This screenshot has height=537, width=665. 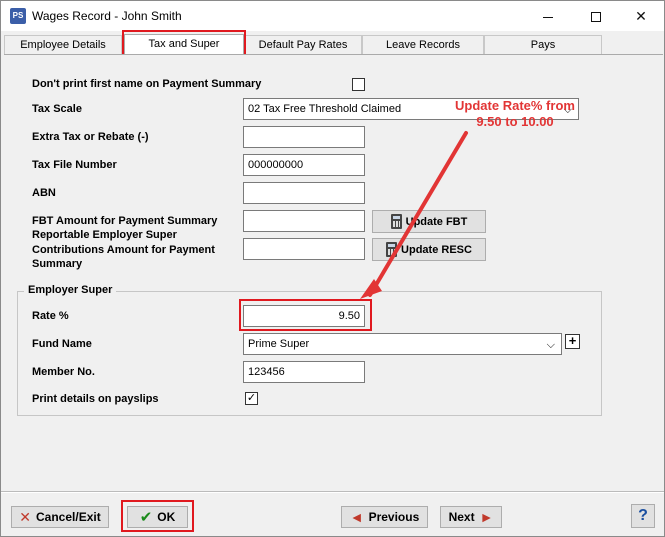 What do you see at coordinates (486, 517) in the screenshot?
I see `arrow-right-icon: ►` at bounding box center [486, 517].